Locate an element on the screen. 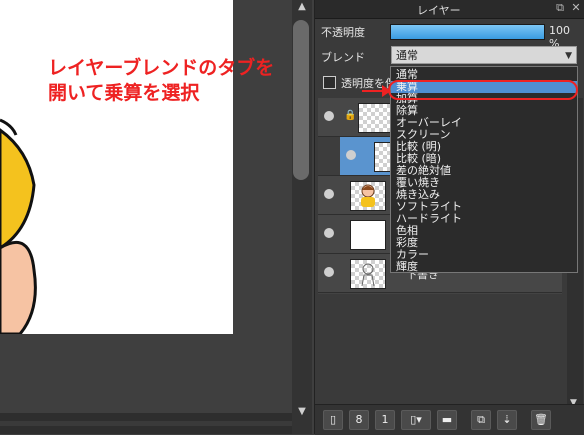 The width and height of the screenshot is (584, 435). panel-header: レイヤー ⧉ ✕ is located at coordinates (449, 9).